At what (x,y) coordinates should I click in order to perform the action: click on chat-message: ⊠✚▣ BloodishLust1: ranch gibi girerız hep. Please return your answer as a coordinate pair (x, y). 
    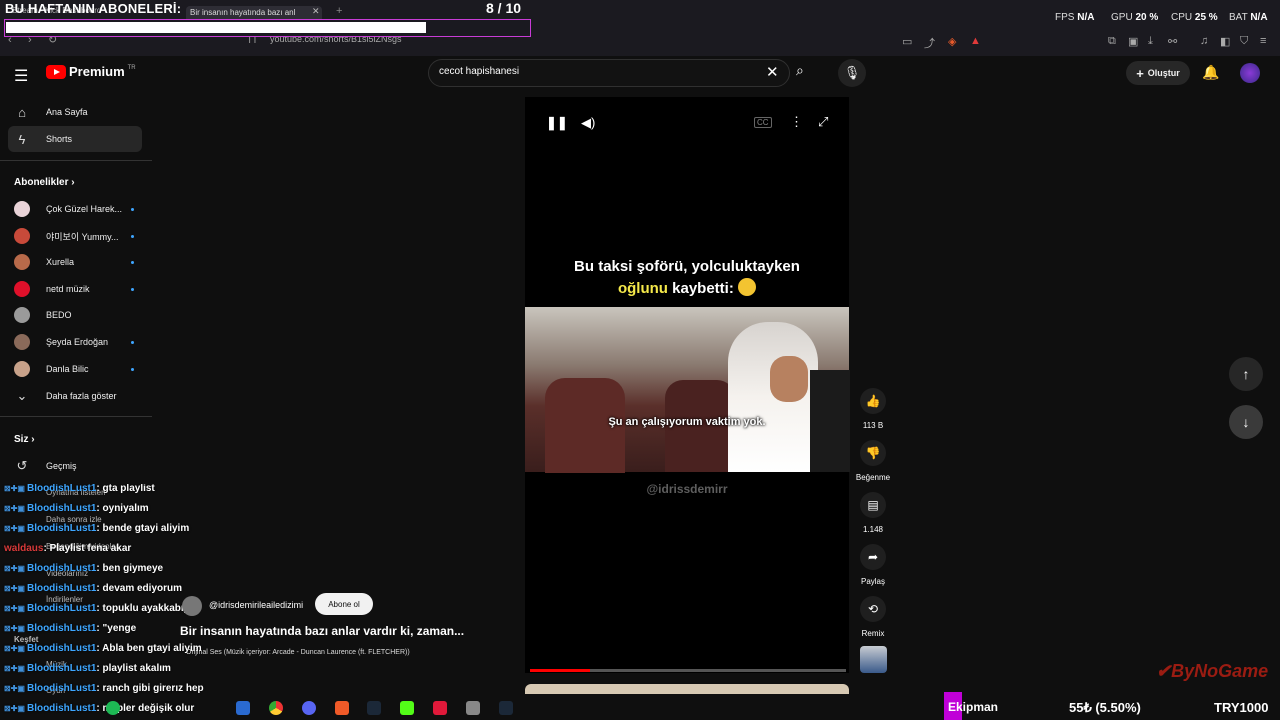
    Looking at the image, I should click on (104, 688).